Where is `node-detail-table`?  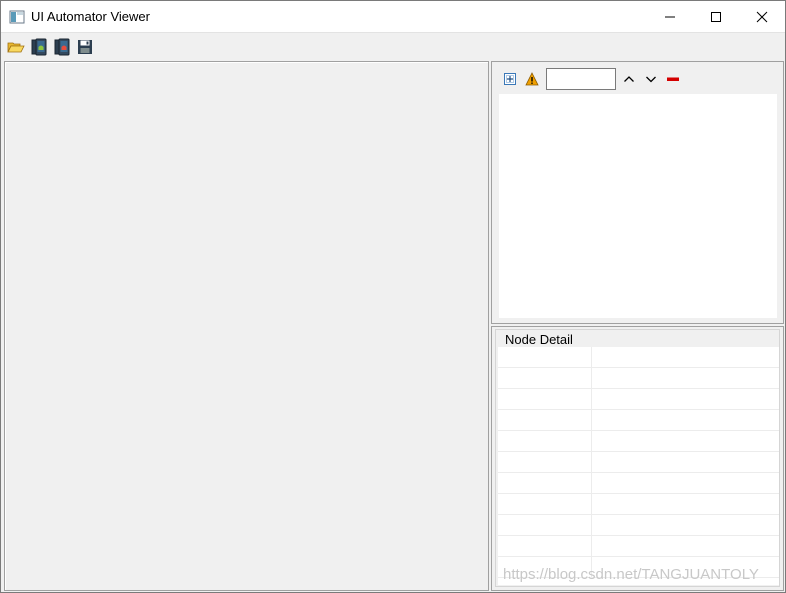
node-detail-table is located at coordinates (638, 466).